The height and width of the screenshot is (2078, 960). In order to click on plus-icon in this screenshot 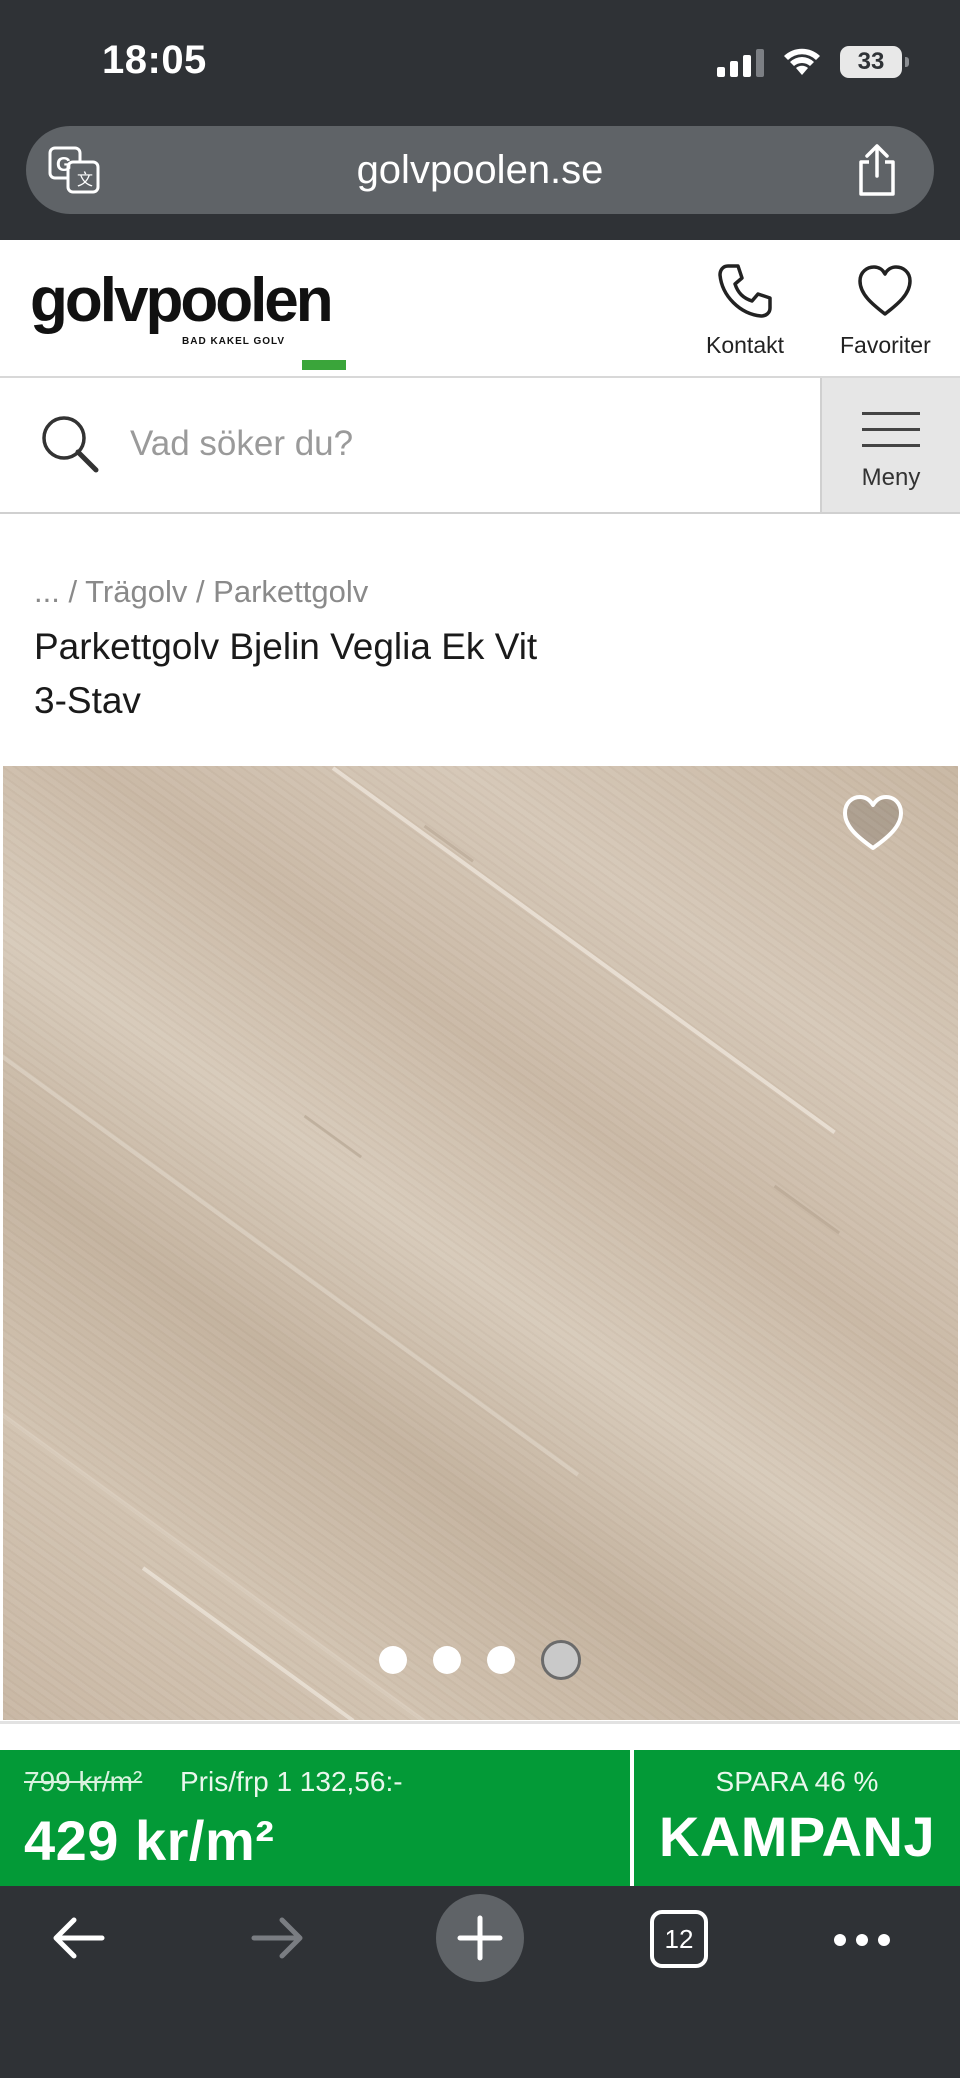, I will do `click(480, 1938)`.